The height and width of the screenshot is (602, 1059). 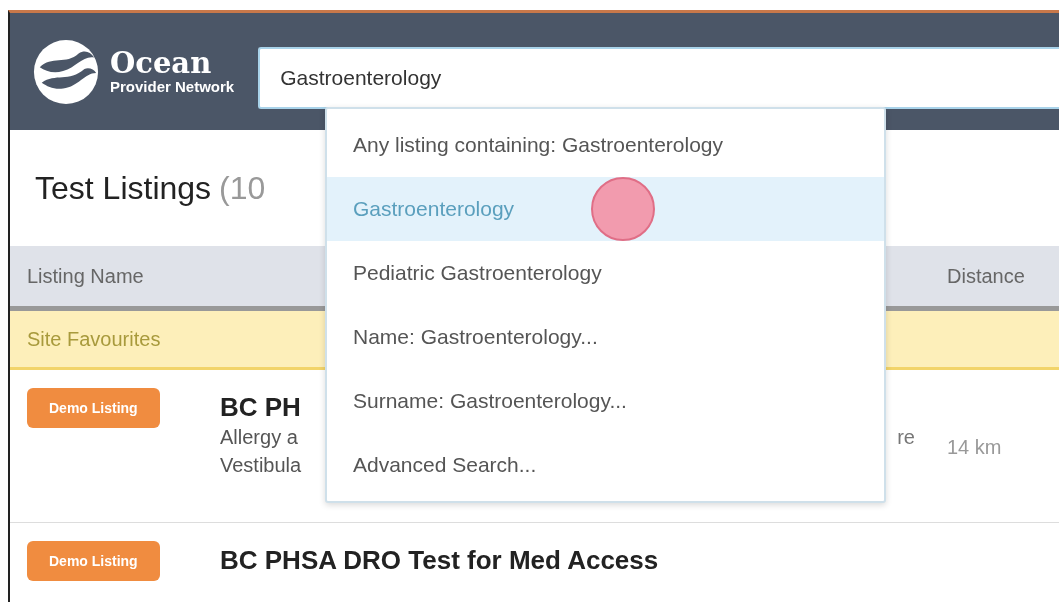 I want to click on listing-description: Allergy a, so click(x=259, y=437).